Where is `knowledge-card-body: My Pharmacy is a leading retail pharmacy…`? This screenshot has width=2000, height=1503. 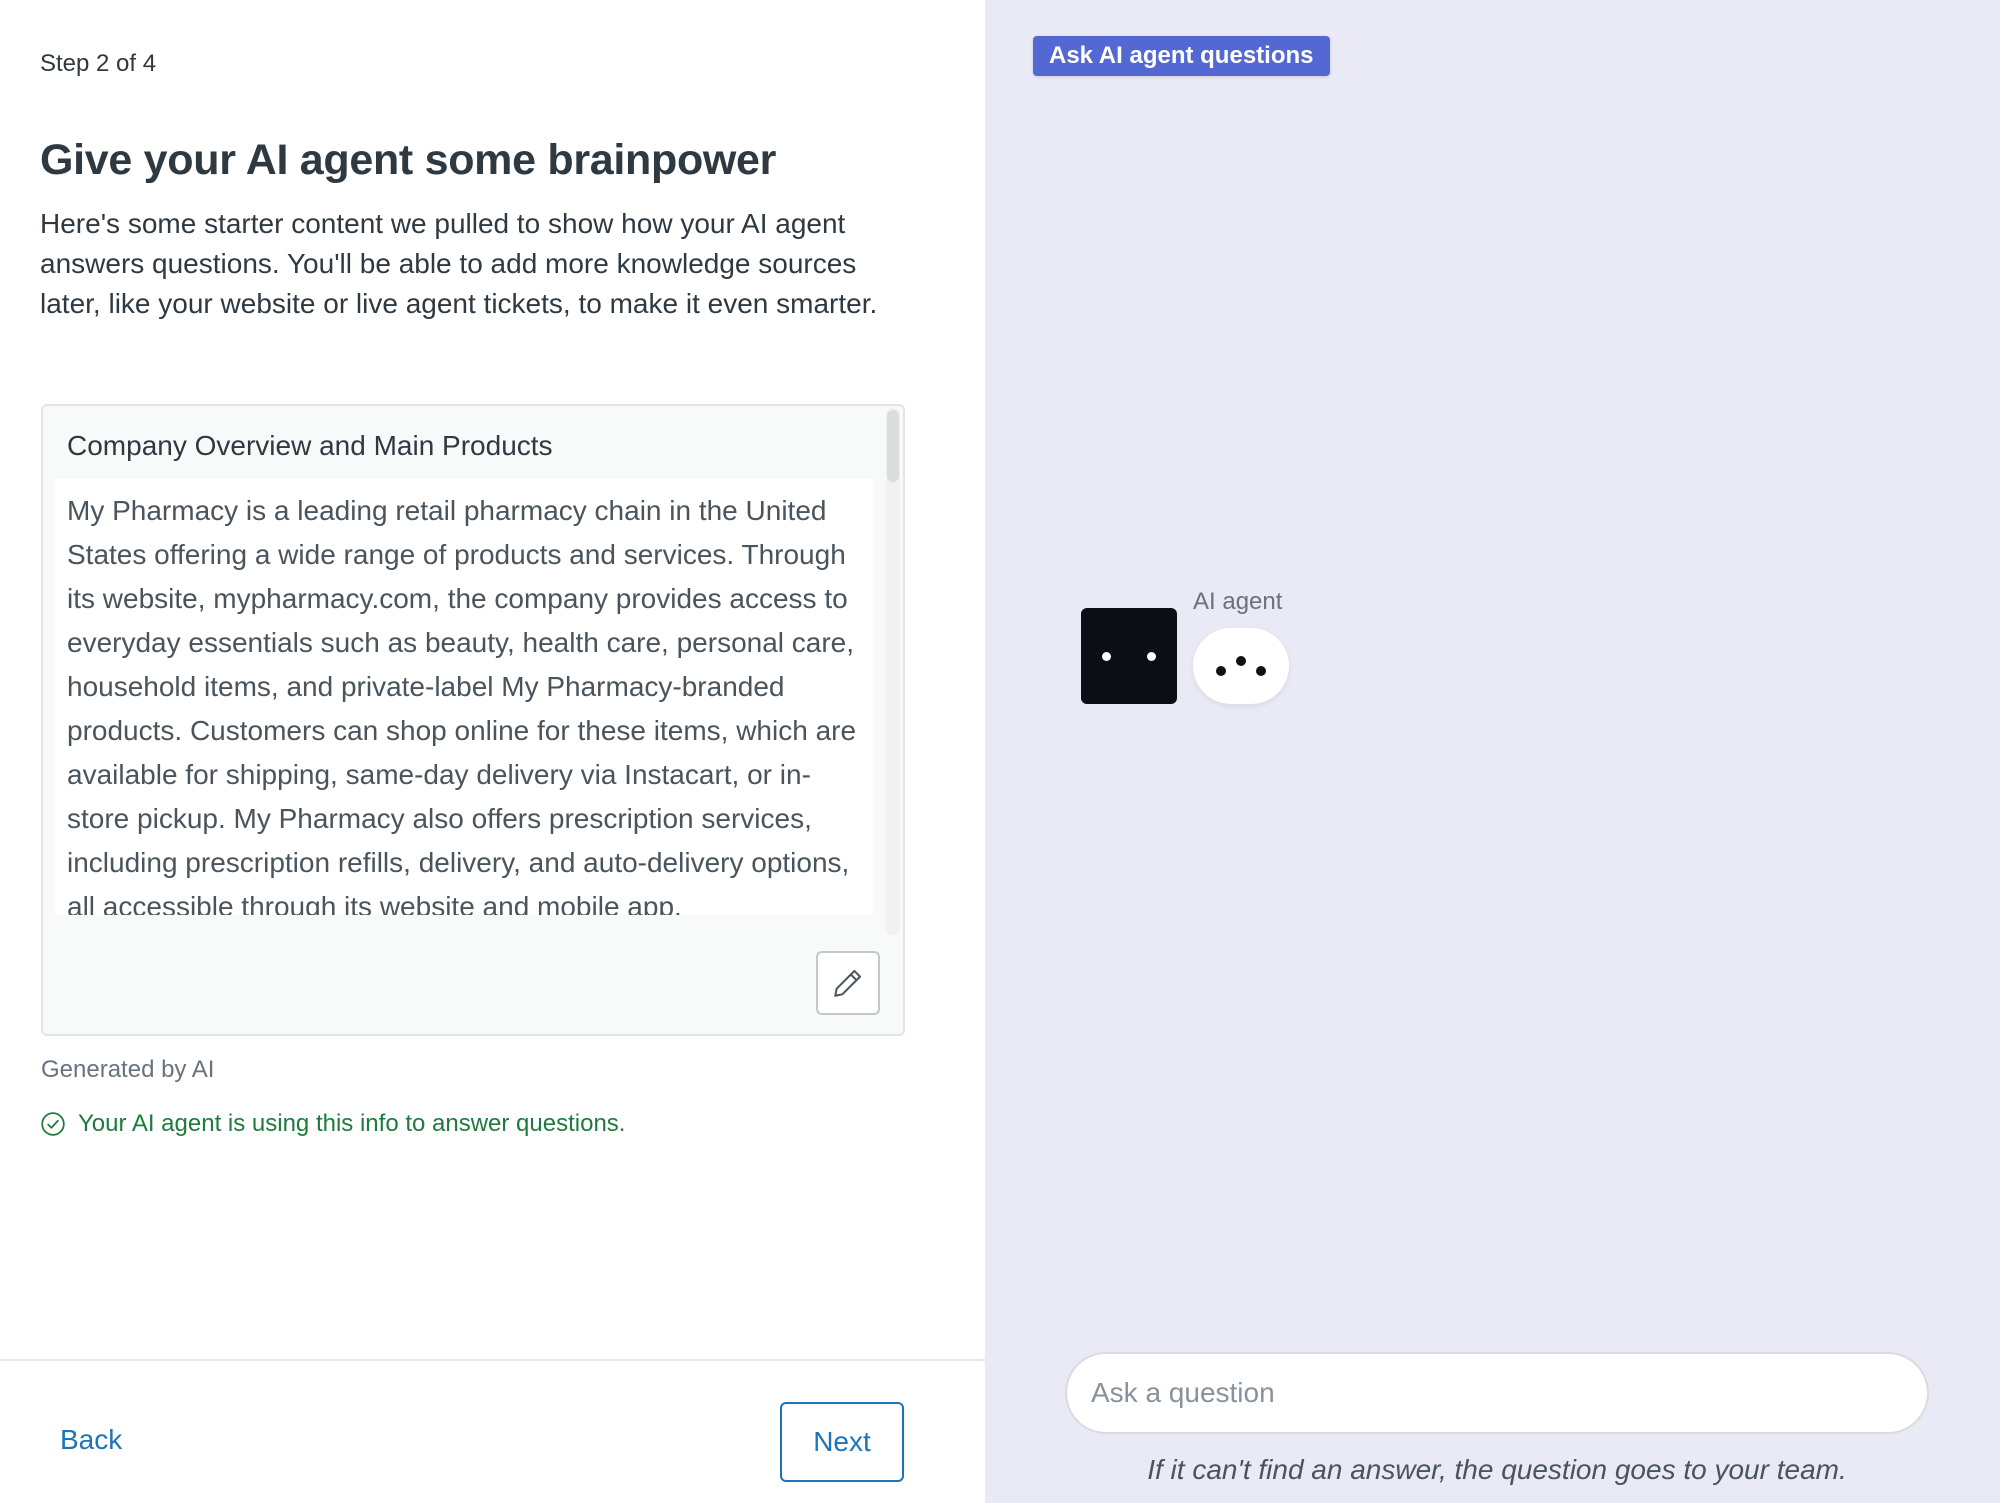 knowledge-card-body: My Pharmacy is a leading retail pharmacy… is located at coordinates (464, 697).